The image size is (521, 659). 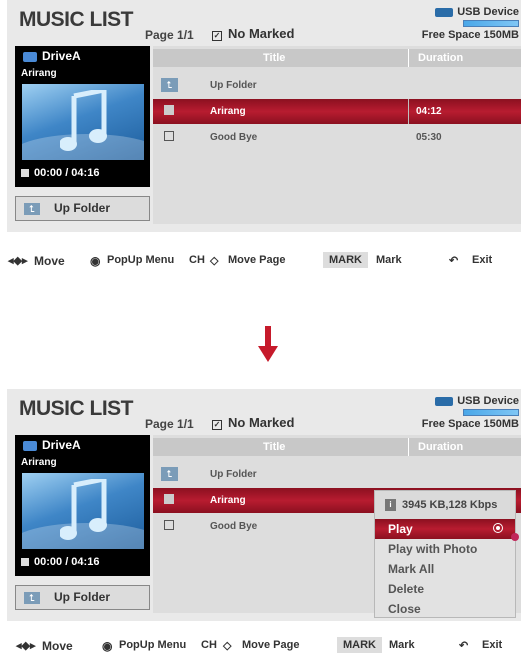 I want to click on pointer-dot, so click(x=515, y=537).